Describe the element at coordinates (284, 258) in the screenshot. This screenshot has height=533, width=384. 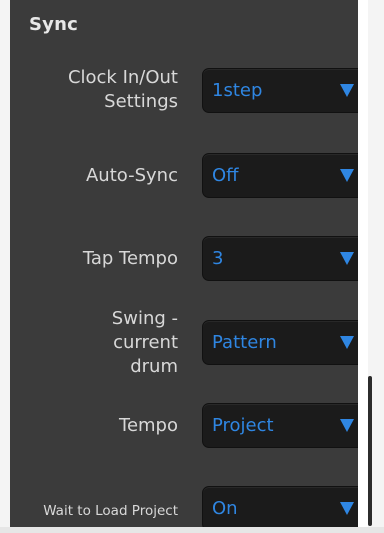
I see `tap-tempo-select: 3` at that location.